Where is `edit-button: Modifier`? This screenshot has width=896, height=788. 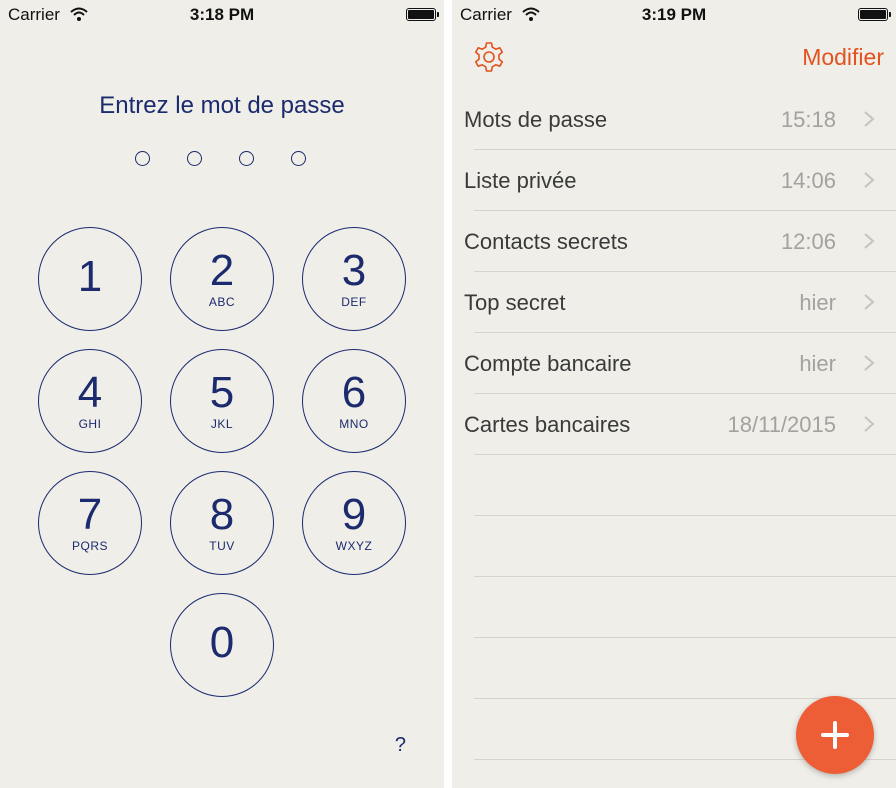
edit-button: Modifier is located at coordinates (843, 57).